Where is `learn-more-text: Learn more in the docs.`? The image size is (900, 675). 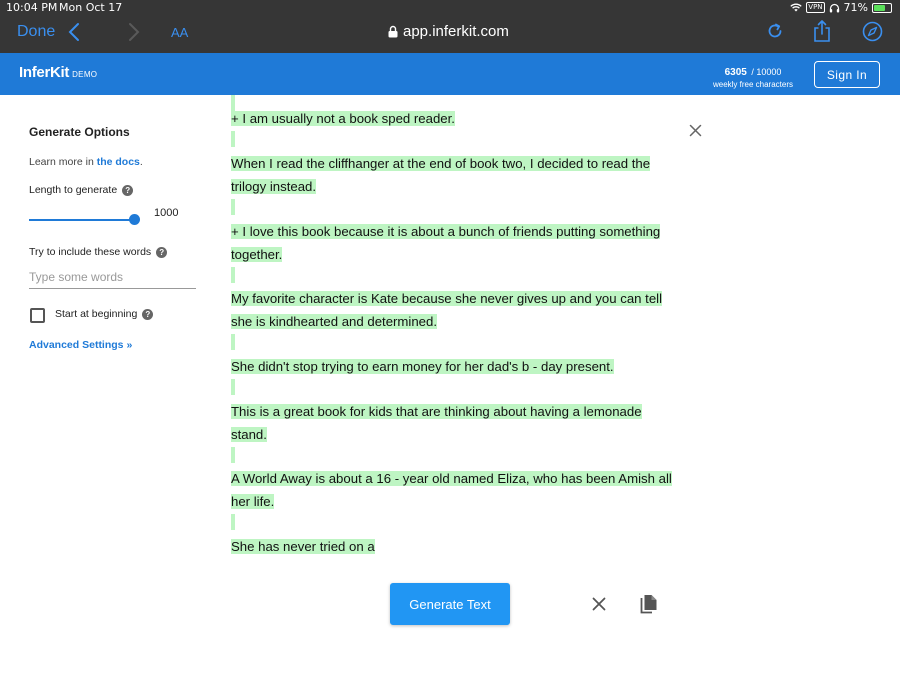 learn-more-text: Learn more in the docs. is located at coordinates (86, 162).